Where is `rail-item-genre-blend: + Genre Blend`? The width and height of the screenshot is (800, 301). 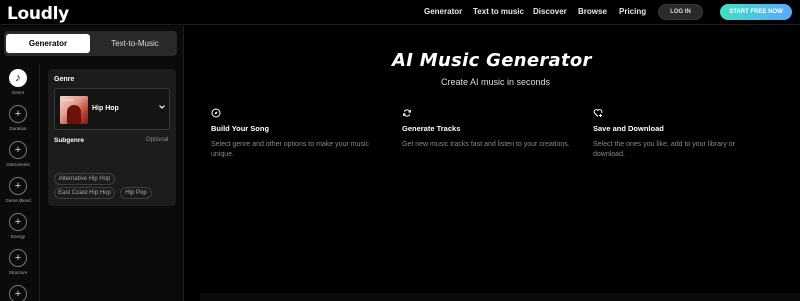
rail-item-genre-blend: + Genre Blend is located at coordinates (18, 190).